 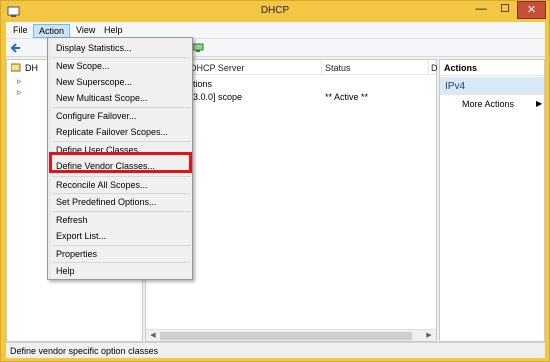 I want to click on status-bar: Define vendor specific option classes, so click(x=275, y=350).